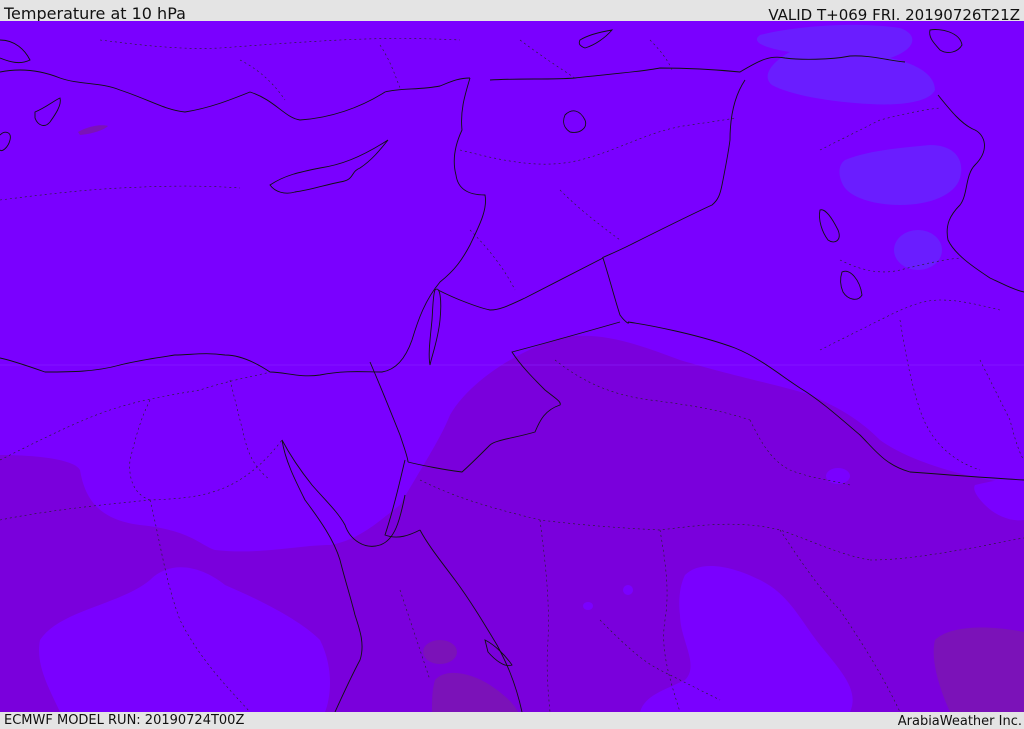  I want to click on model-run-label: ECMWF MODEL RUN: 20190724T00Z, so click(124, 720).